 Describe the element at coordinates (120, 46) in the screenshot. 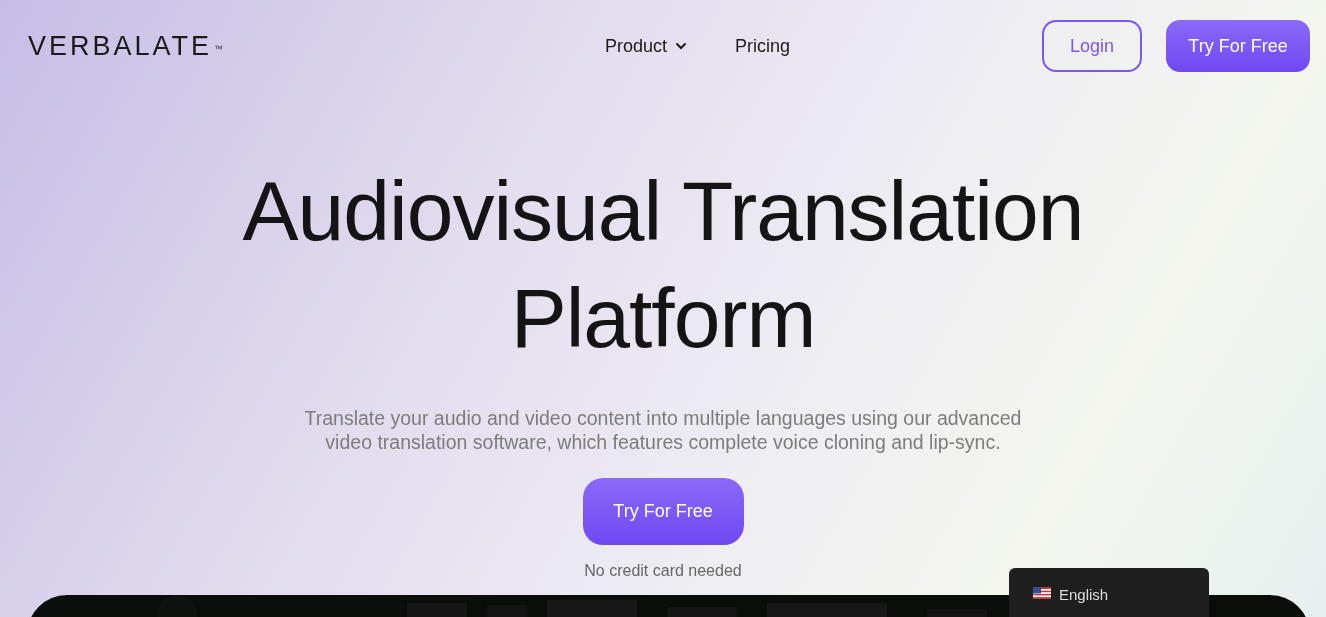

I see `logo: VERBALATE` at that location.